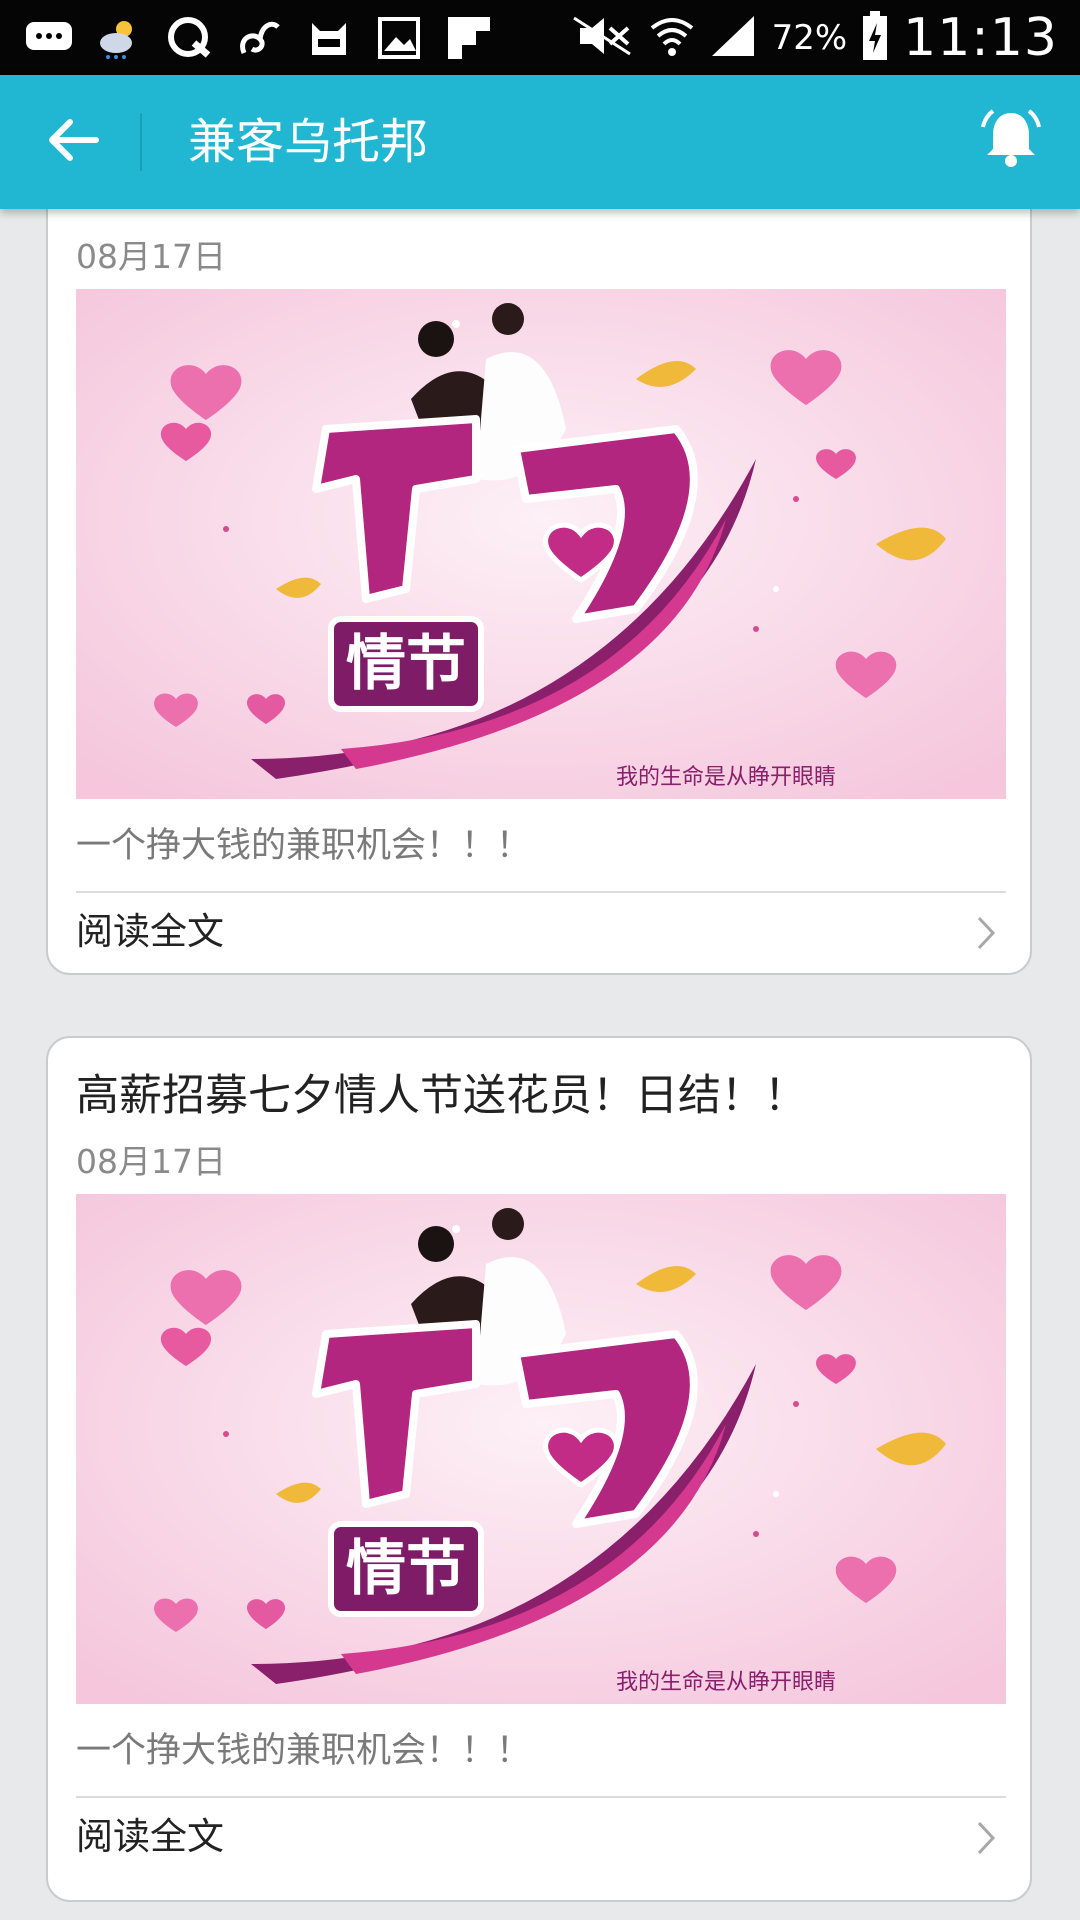 This screenshot has height=1920, width=1080. I want to click on notification-button, so click(1011, 141).